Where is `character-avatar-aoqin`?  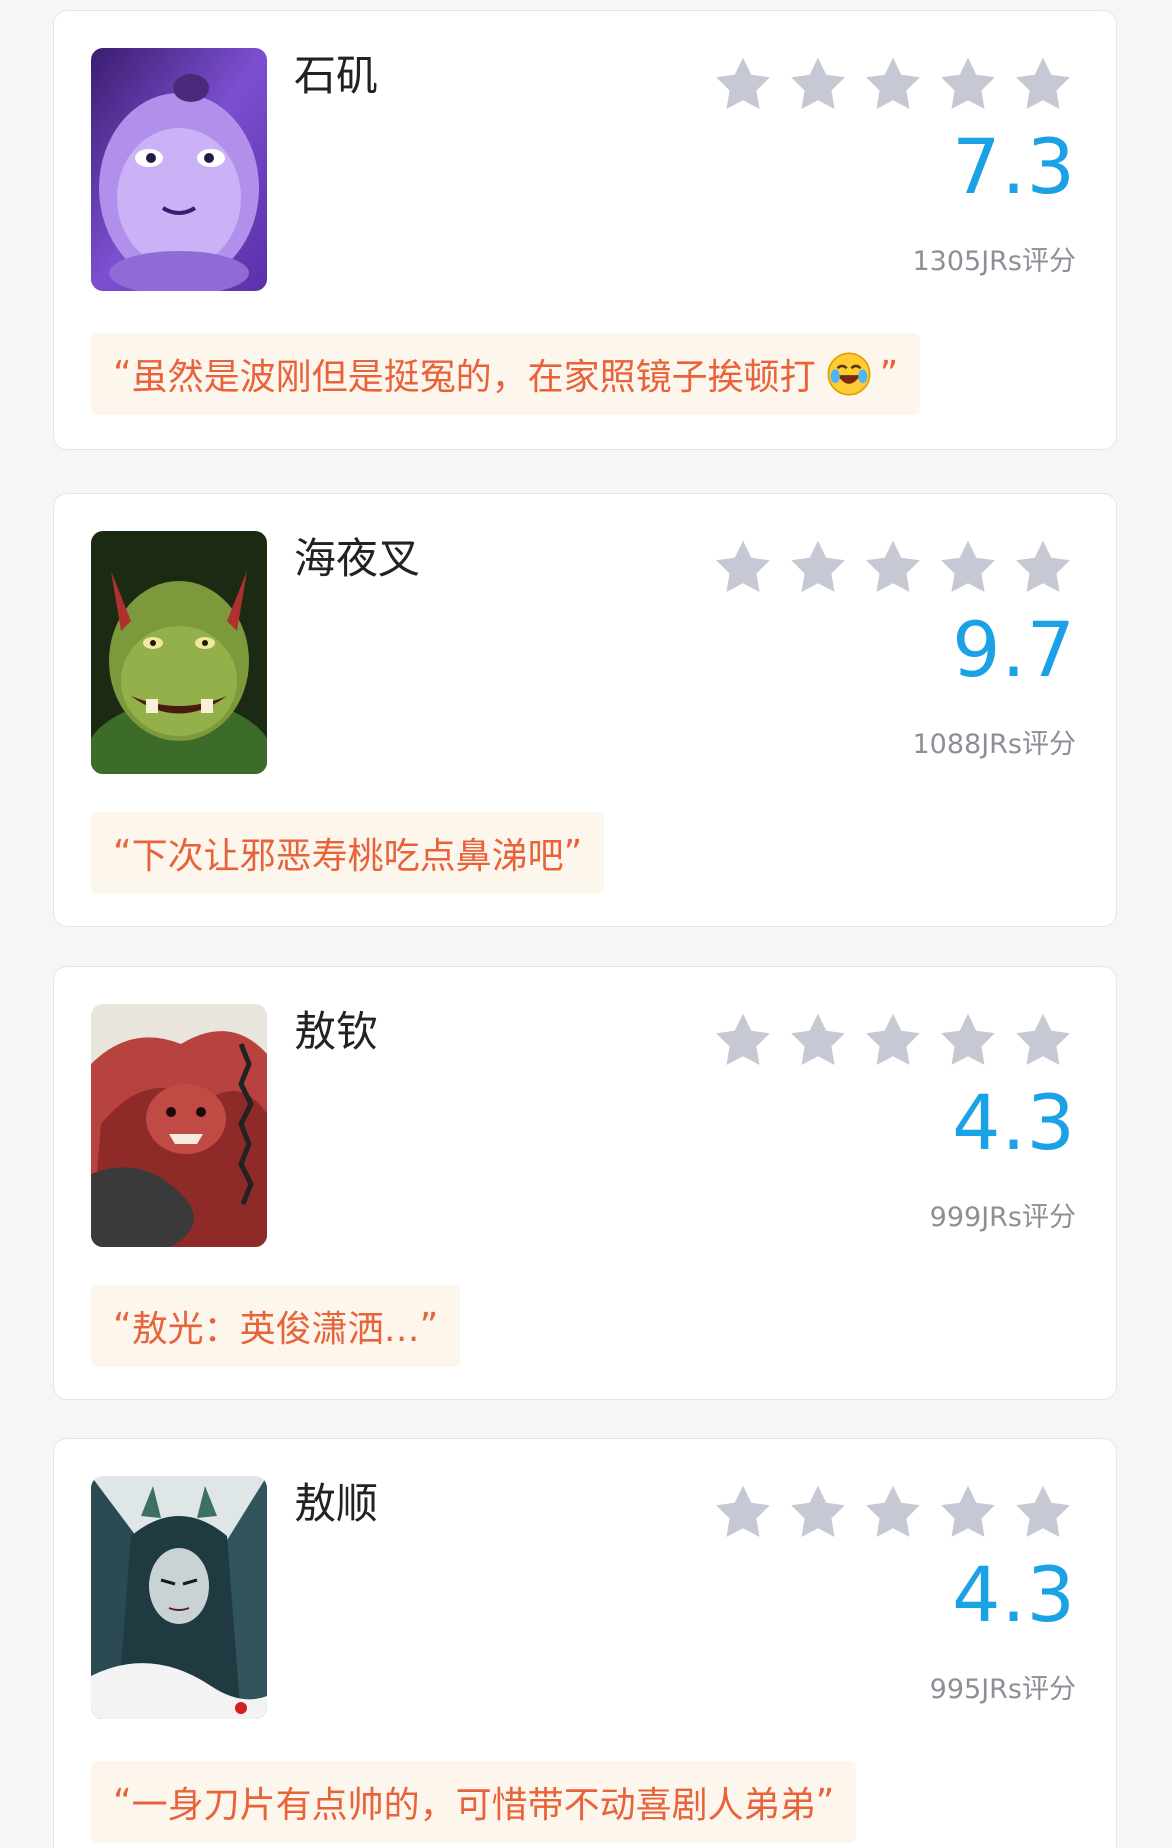 character-avatar-aoqin is located at coordinates (179, 1125).